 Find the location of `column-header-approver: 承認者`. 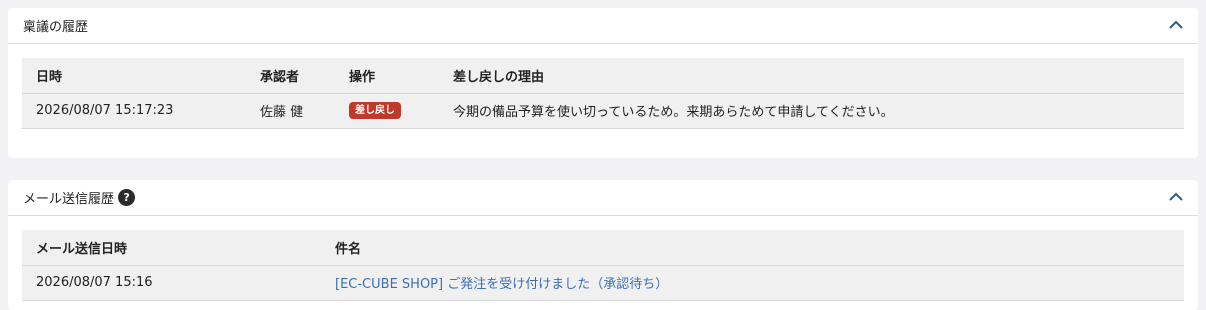

column-header-approver: 承認者 is located at coordinates (290, 76).